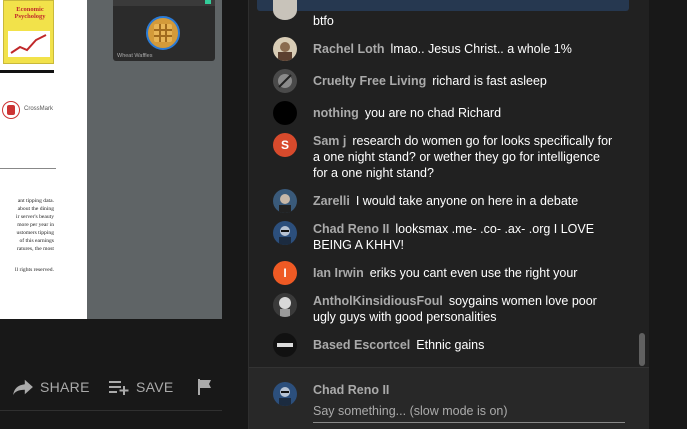 Image resolution: width=687 pixels, height=429 pixels. I want to click on save-label: SAVE, so click(155, 387).